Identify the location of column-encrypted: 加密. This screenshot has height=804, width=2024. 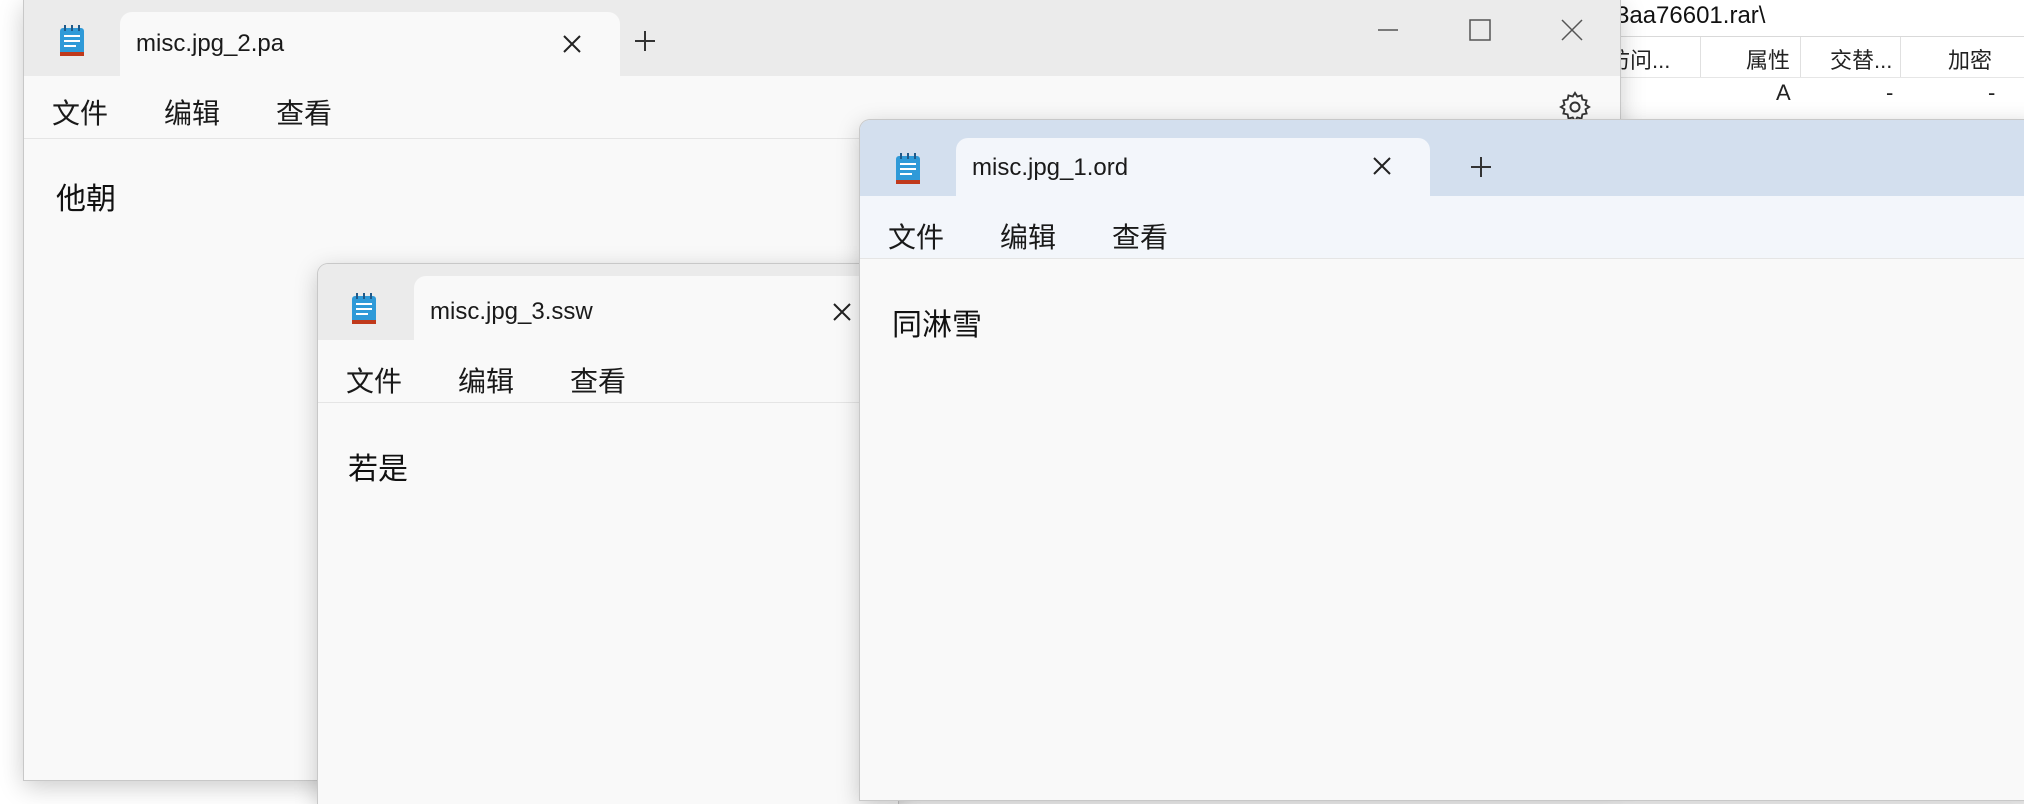
(1970, 59).